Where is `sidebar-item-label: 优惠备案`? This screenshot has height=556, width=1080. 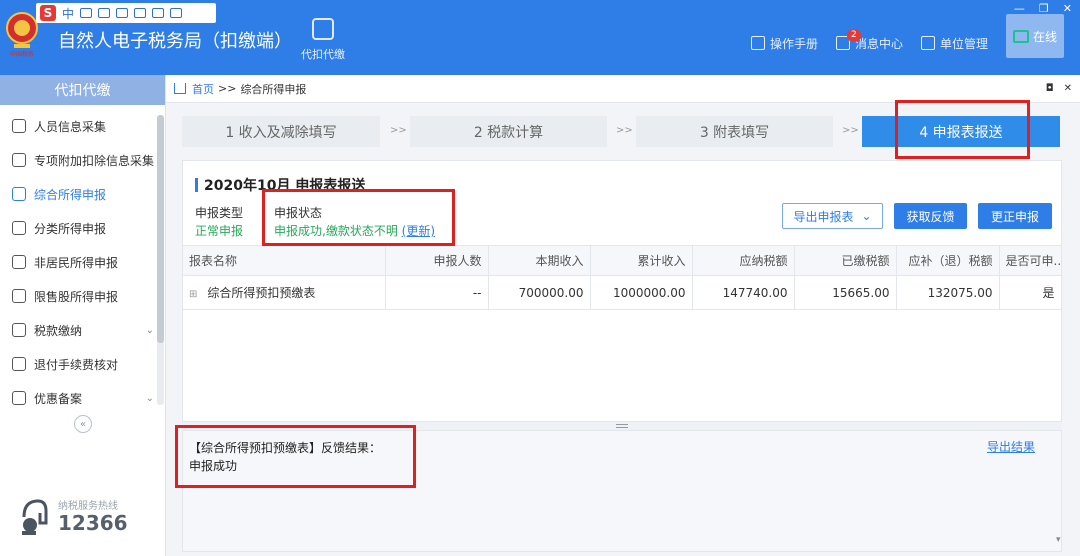
sidebar-item-label: 优惠备案 is located at coordinates (58, 398).